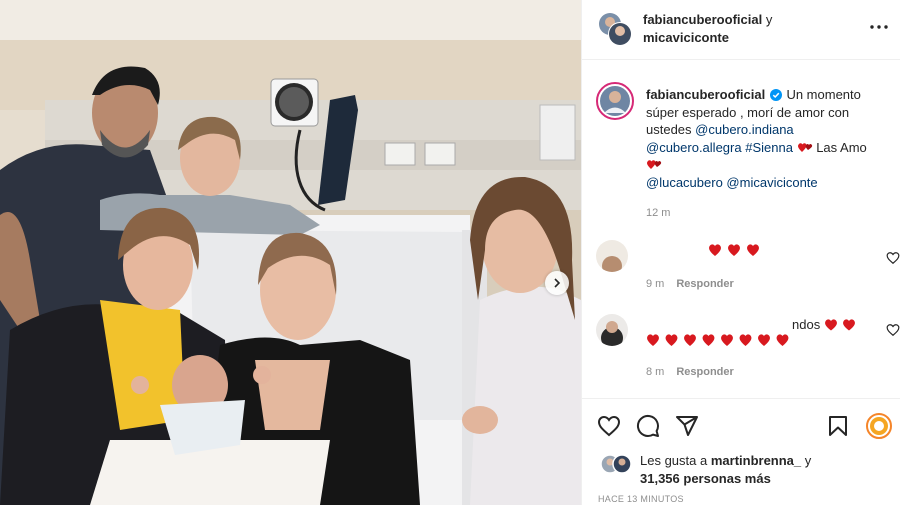  I want to click on share-button, so click(687, 426).